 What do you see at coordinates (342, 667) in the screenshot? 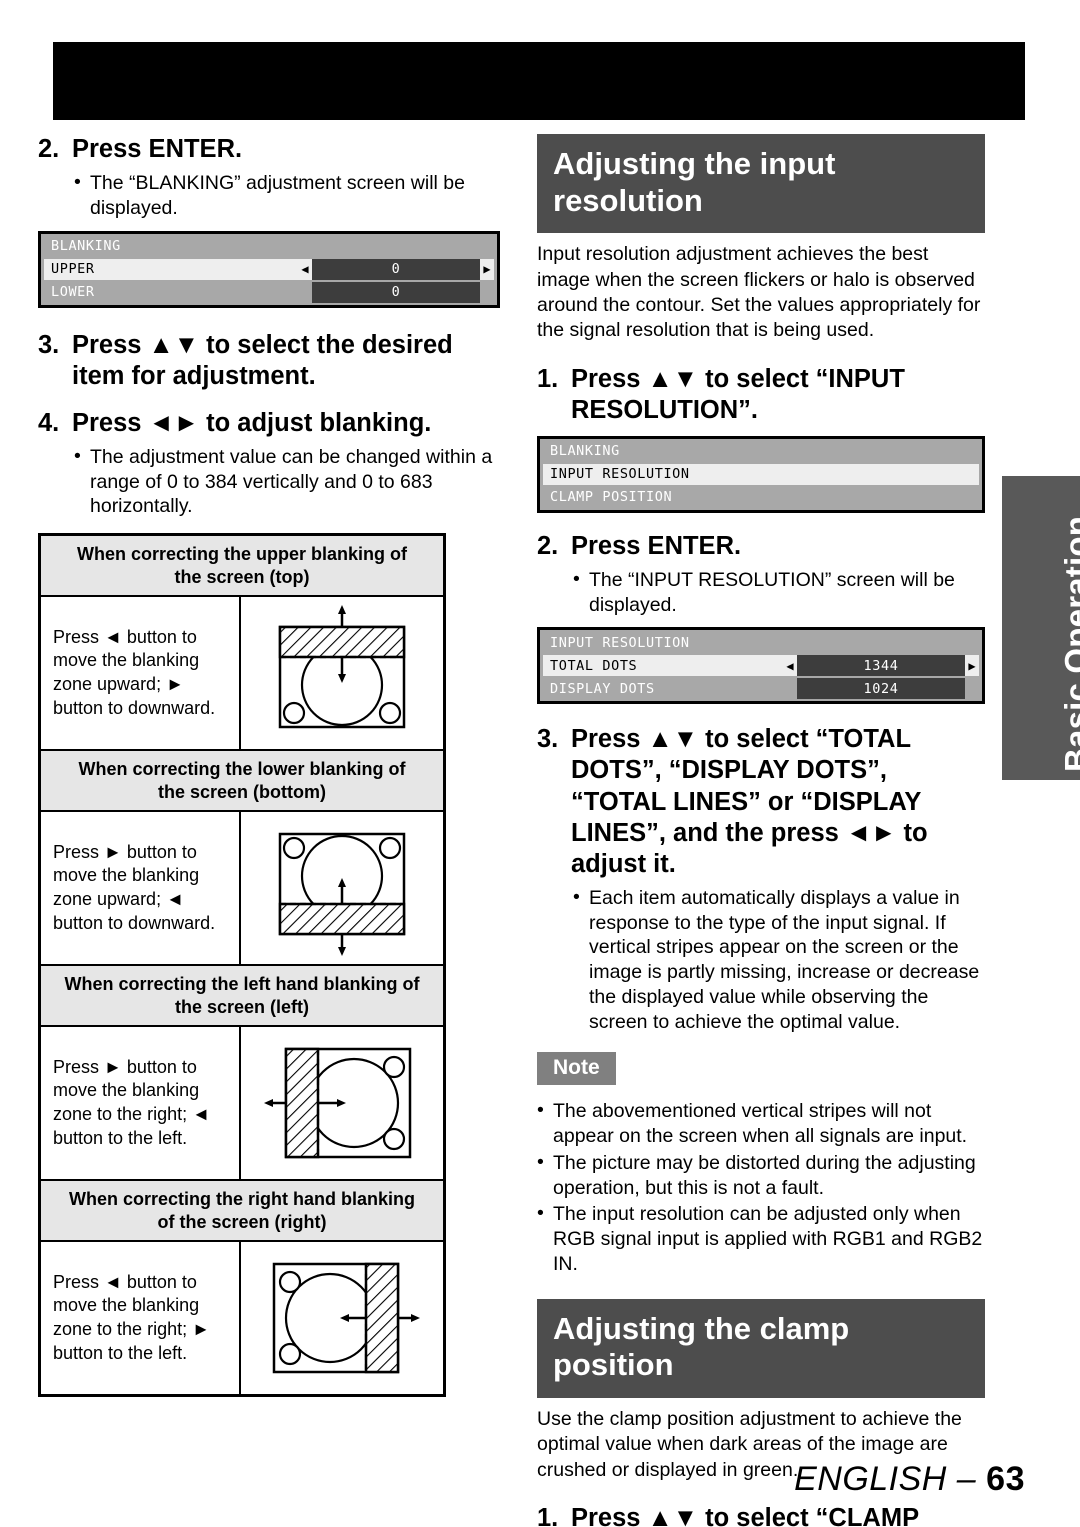
I see `blanking-top-diagram` at bounding box center [342, 667].